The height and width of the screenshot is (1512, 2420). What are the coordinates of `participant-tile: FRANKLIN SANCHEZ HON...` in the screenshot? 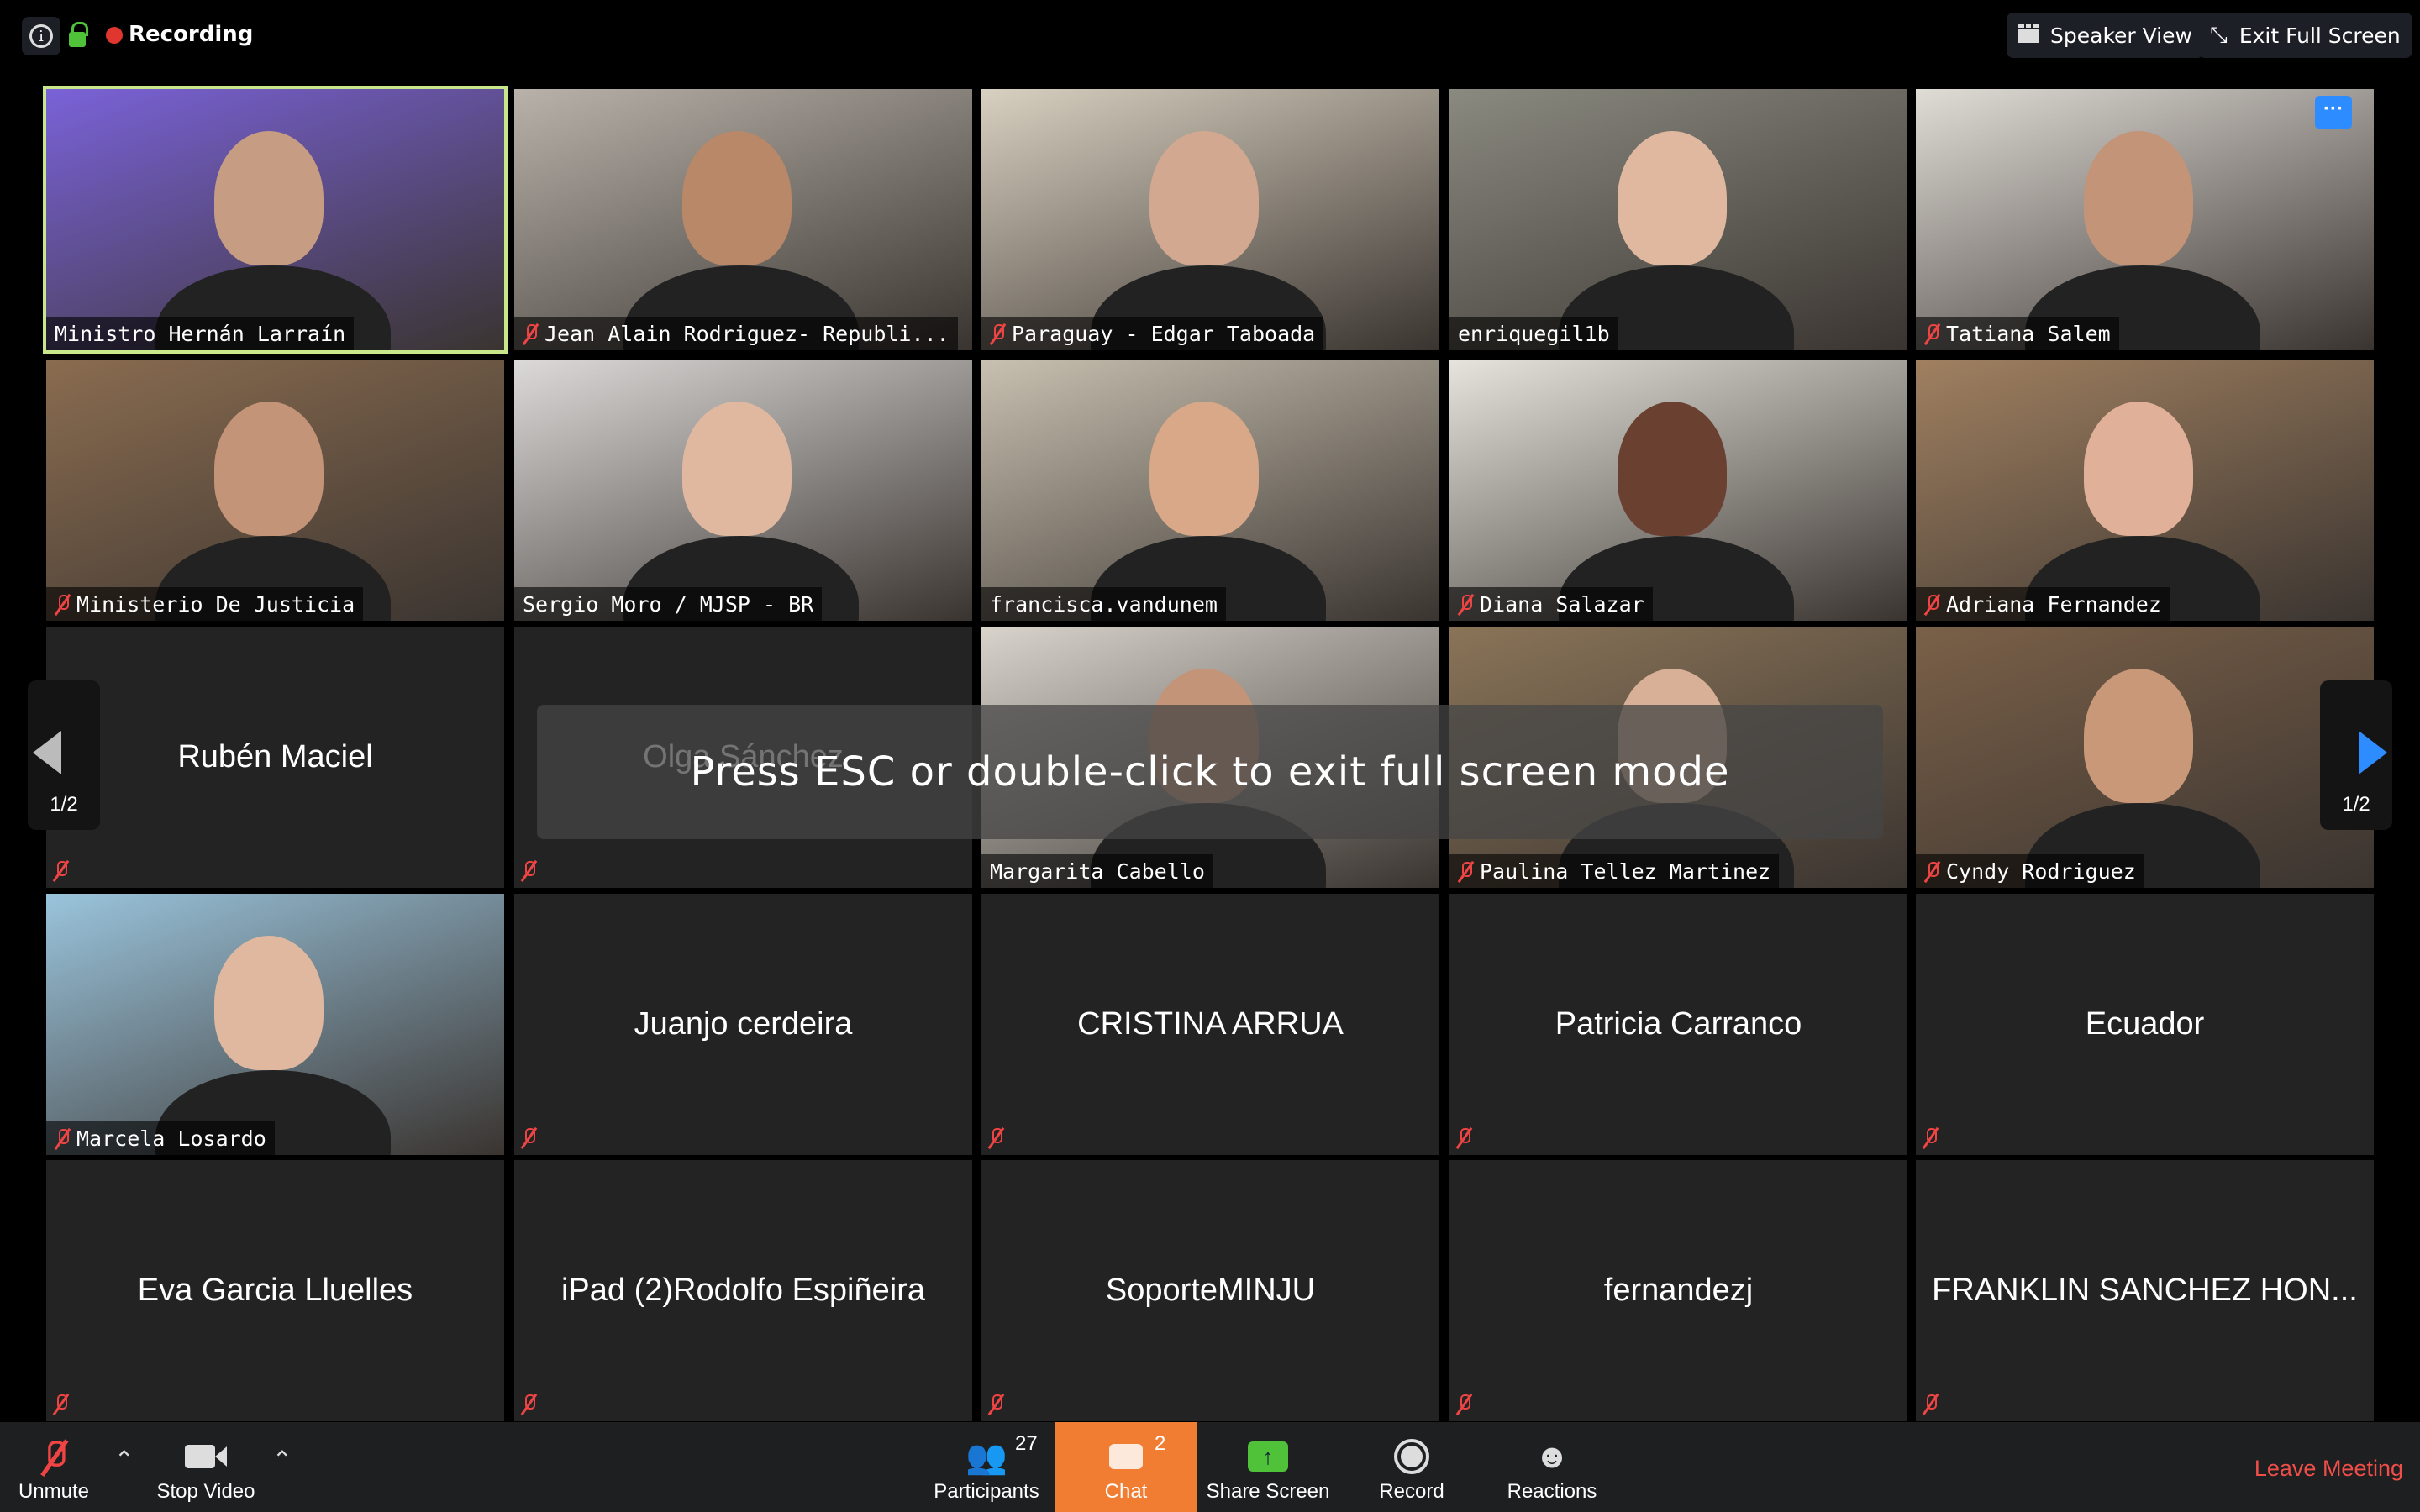 It's located at (2145, 1290).